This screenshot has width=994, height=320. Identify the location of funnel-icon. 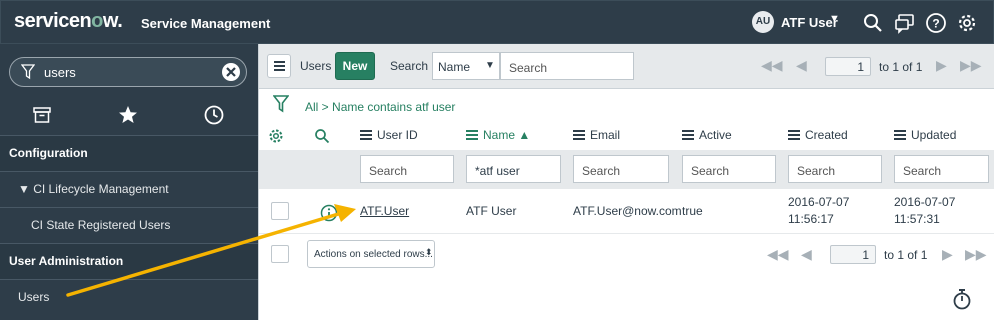
(28, 72).